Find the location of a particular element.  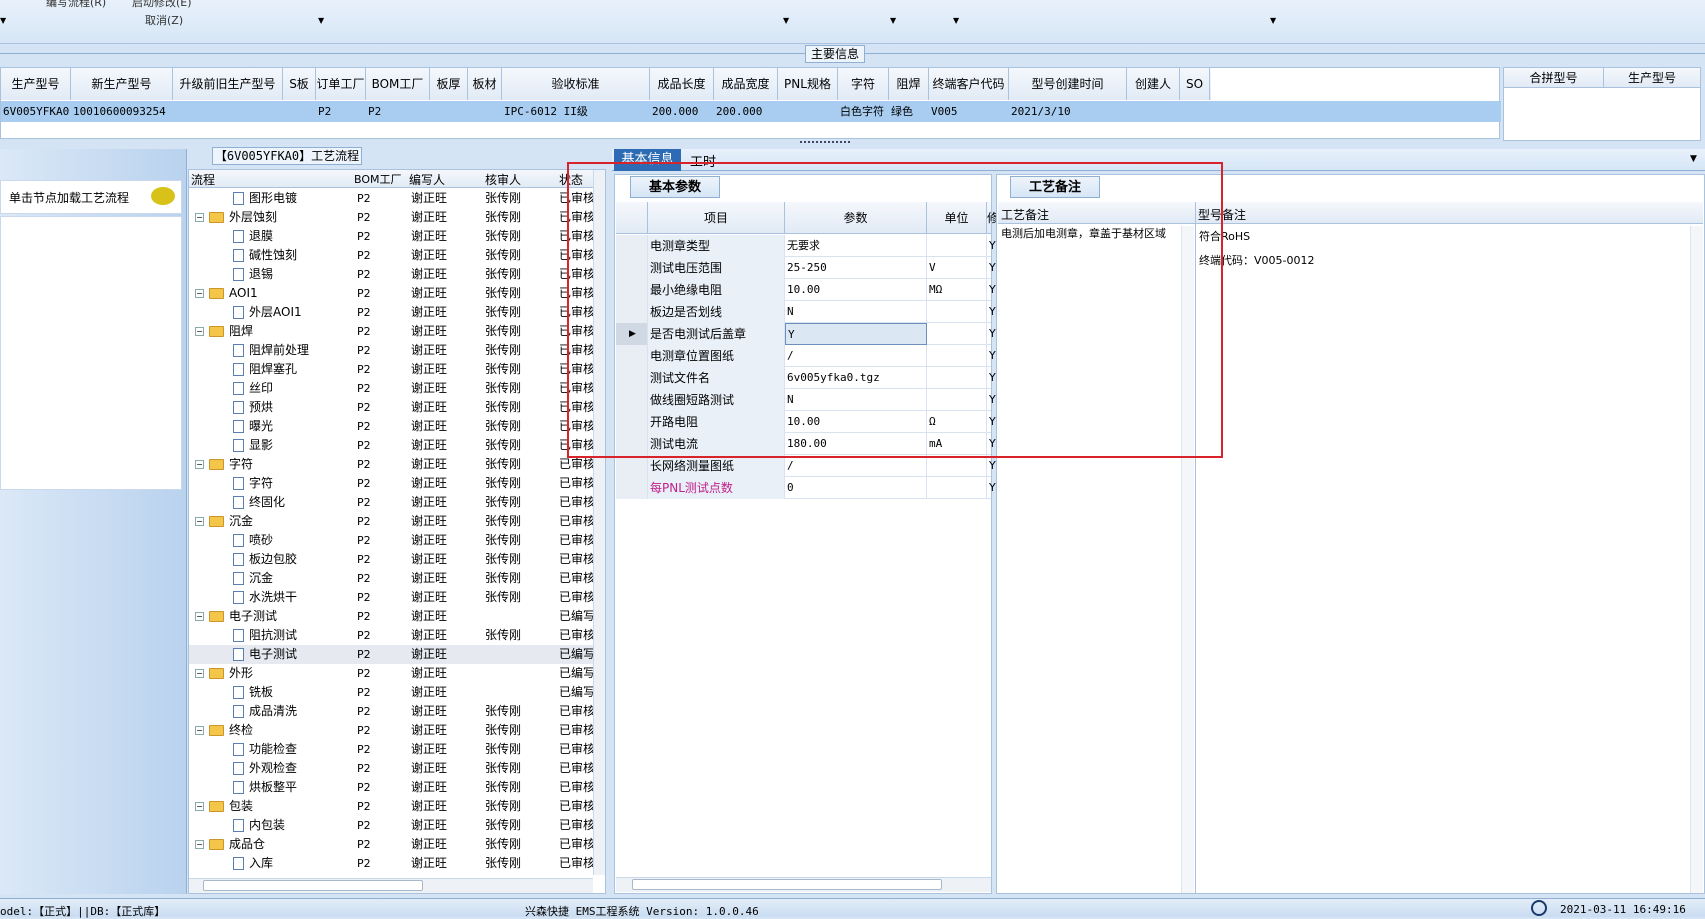

tree-row: − 电子测试 P2 谢正旺 已编写 is located at coordinates (391, 616).